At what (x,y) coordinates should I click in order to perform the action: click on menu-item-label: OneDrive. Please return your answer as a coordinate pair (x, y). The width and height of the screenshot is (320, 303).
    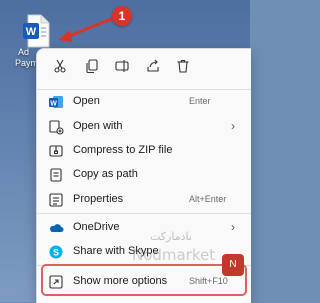
    Looking at the image, I should click on (96, 227).